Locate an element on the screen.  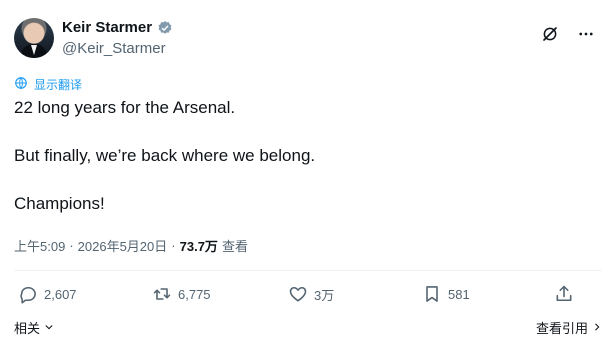
view-count: 73.7万 is located at coordinates (198, 246).